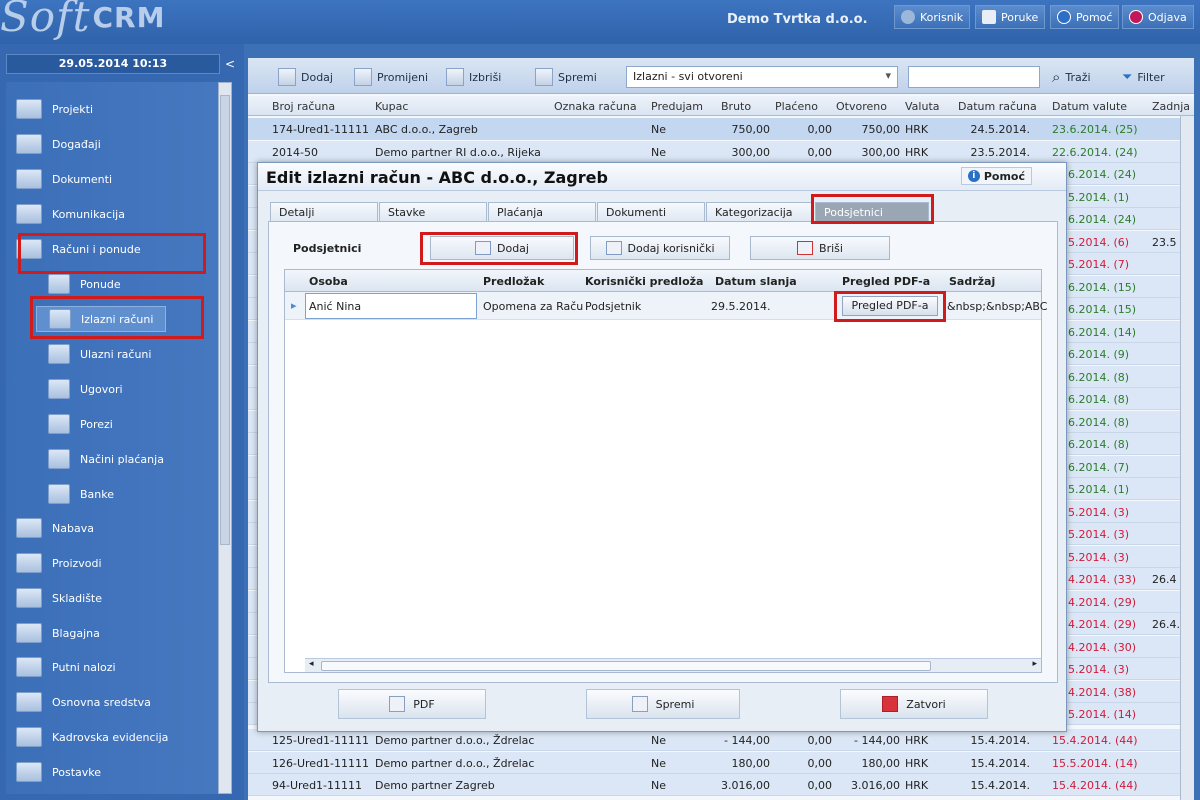 This screenshot has width=1200, height=800. Describe the element at coordinates (932, 17) in the screenshot. I see `user-button: Korisnik` at that location.